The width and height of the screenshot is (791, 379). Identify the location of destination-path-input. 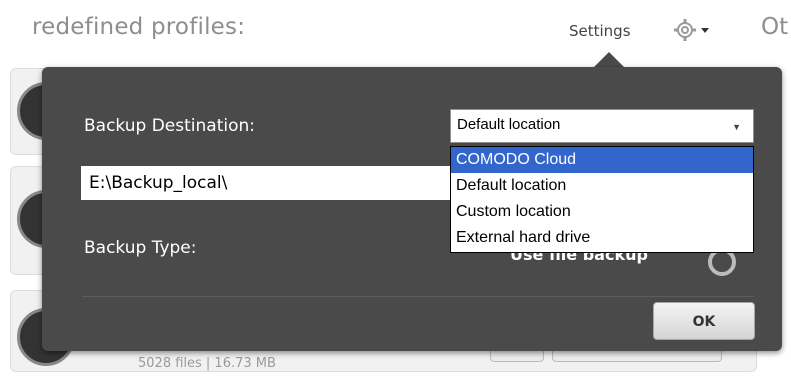
(265, 183).